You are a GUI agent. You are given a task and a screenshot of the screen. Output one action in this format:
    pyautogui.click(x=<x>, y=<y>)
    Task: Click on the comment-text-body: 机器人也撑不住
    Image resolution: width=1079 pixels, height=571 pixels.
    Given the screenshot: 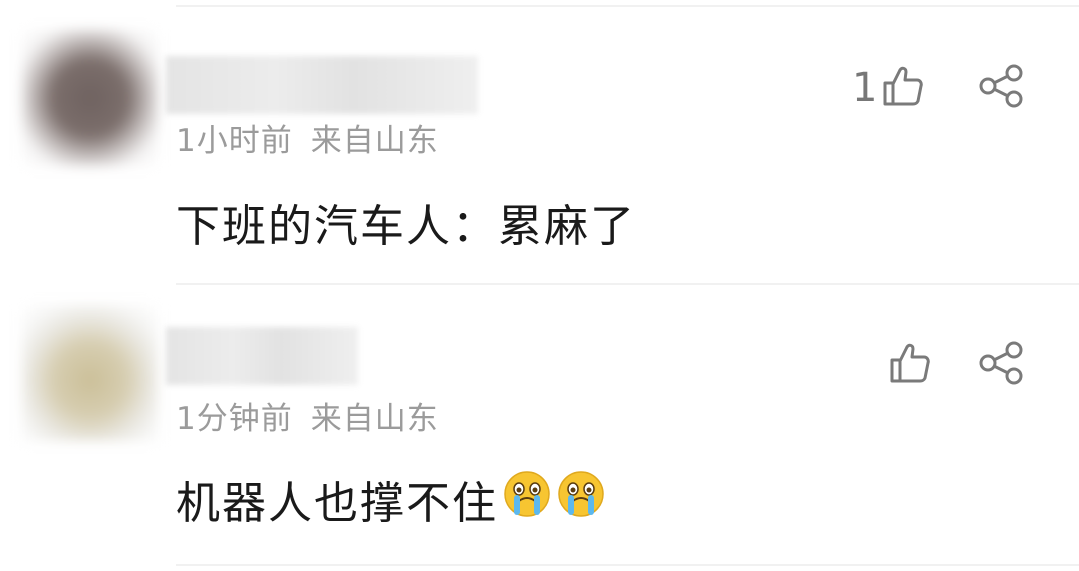 What is the action you would take?
    pyautogui.click(x=337, y=503)
    